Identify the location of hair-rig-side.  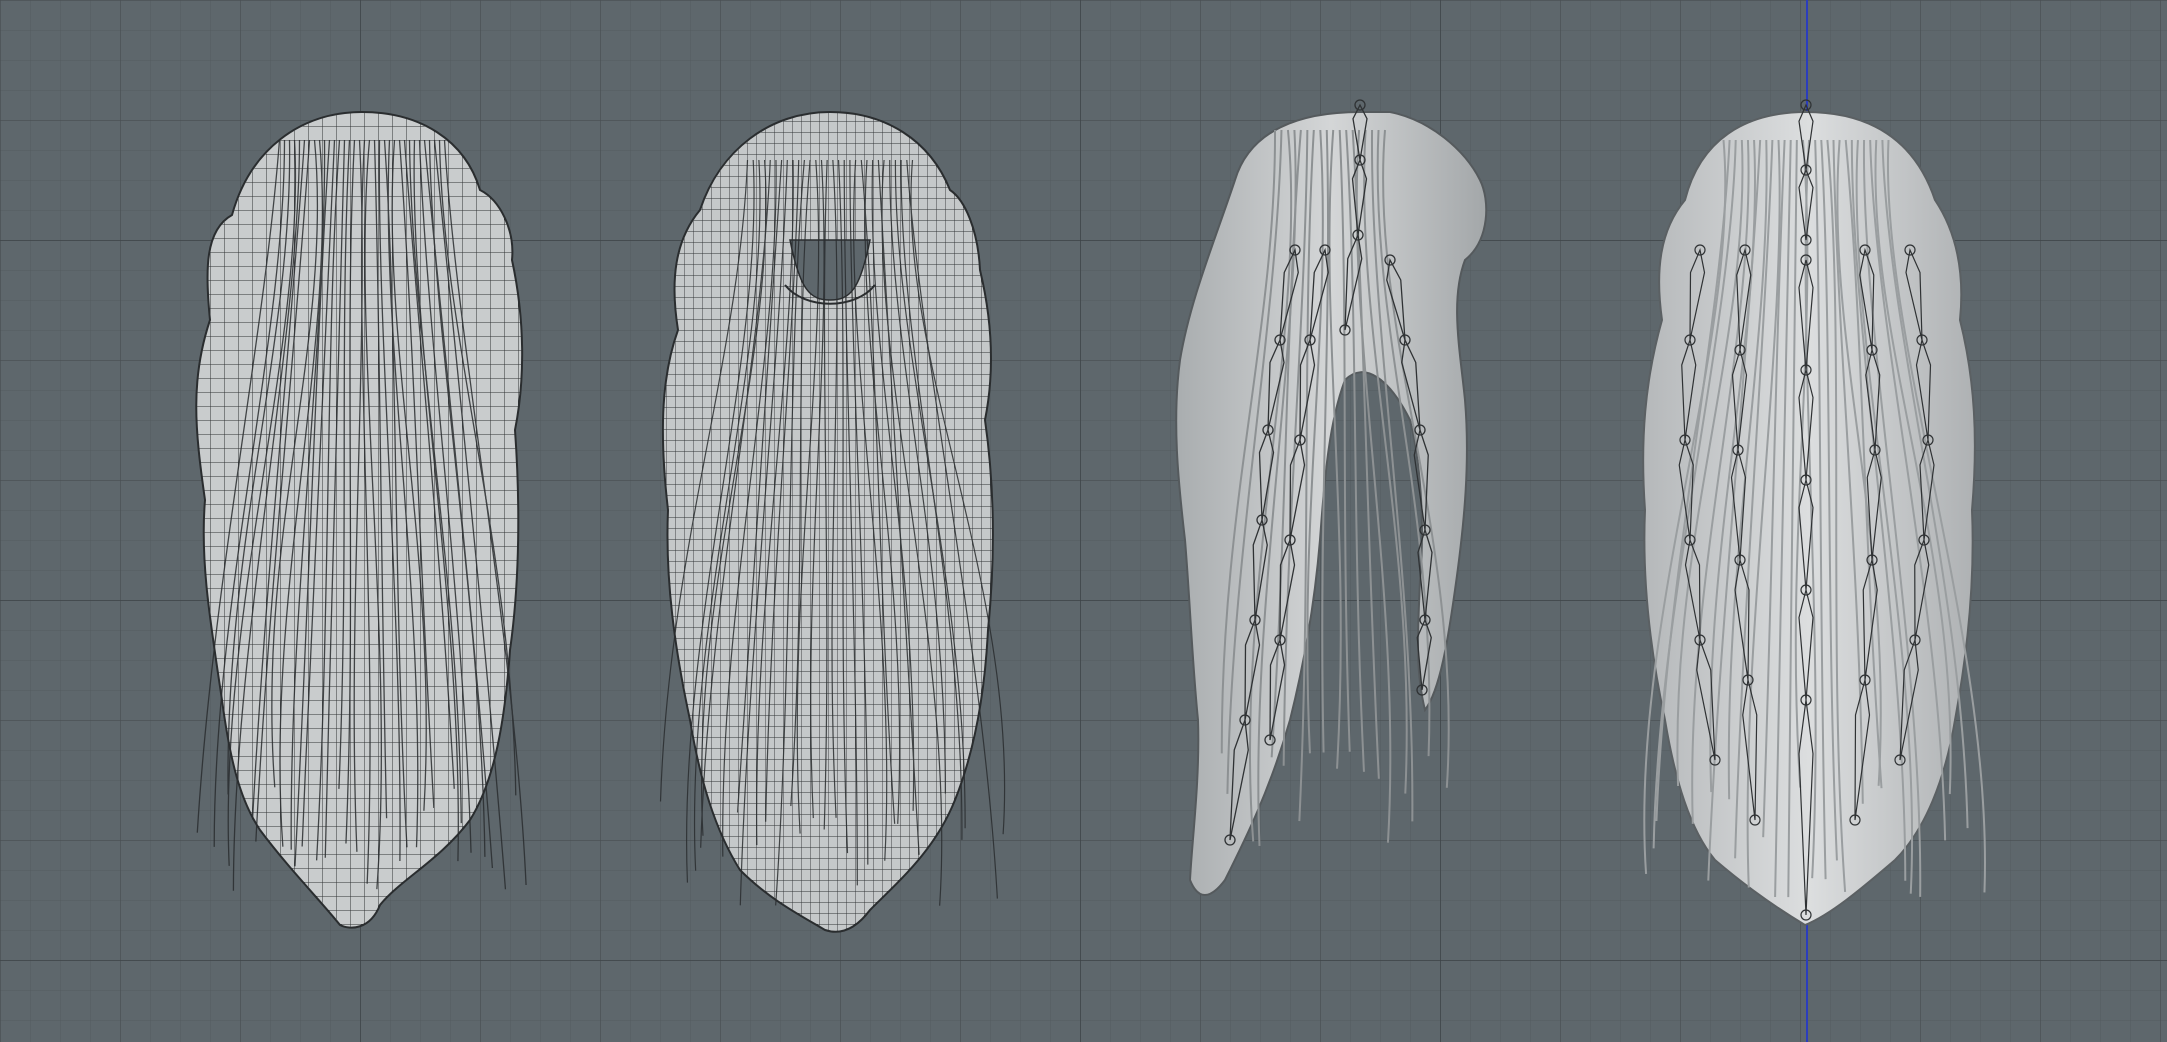
(1331, 497).